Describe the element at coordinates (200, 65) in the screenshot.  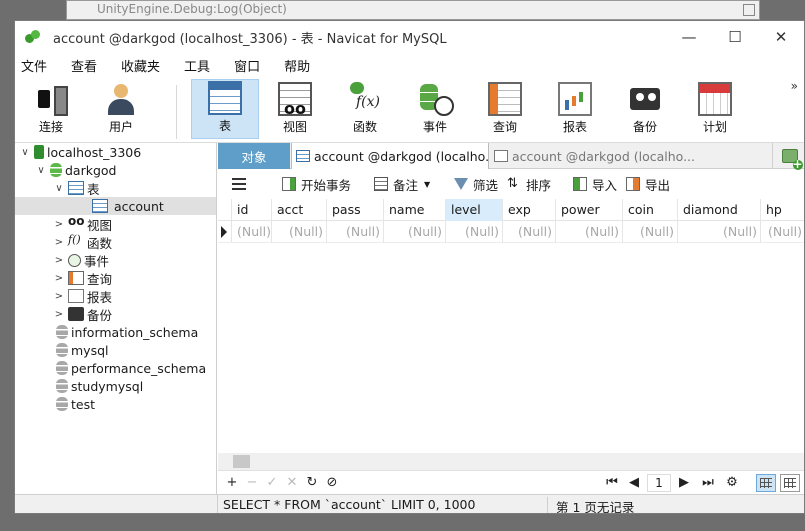
I see `menu-tools: 工具` at that location.